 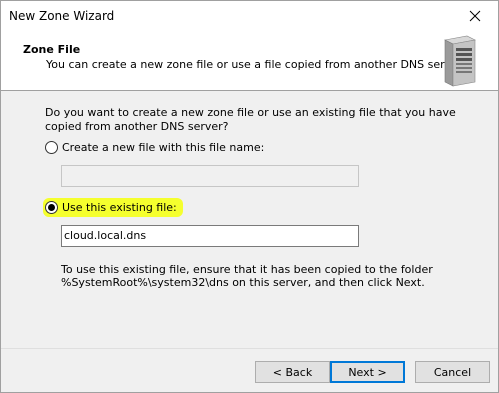 I want to click on close-icon, so click(x=475, y=16).